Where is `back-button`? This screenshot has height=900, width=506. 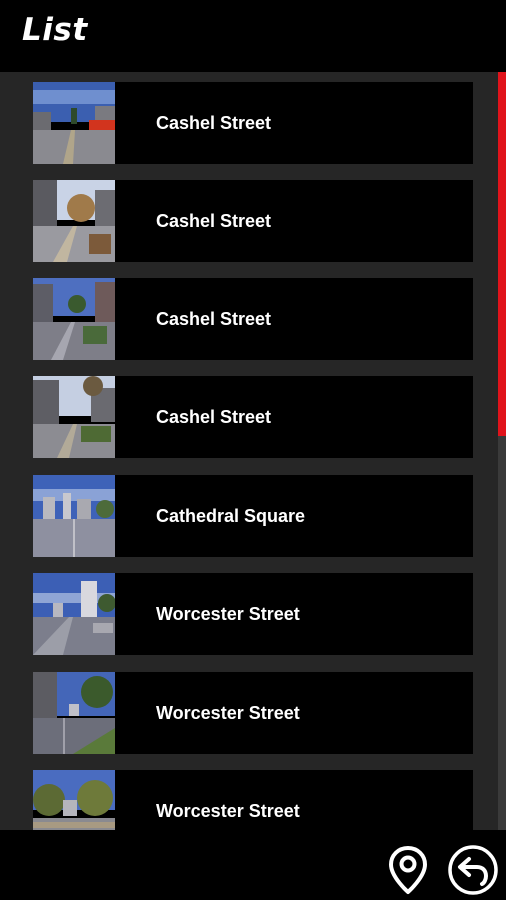 back-button is located at coordinates (473, 870).